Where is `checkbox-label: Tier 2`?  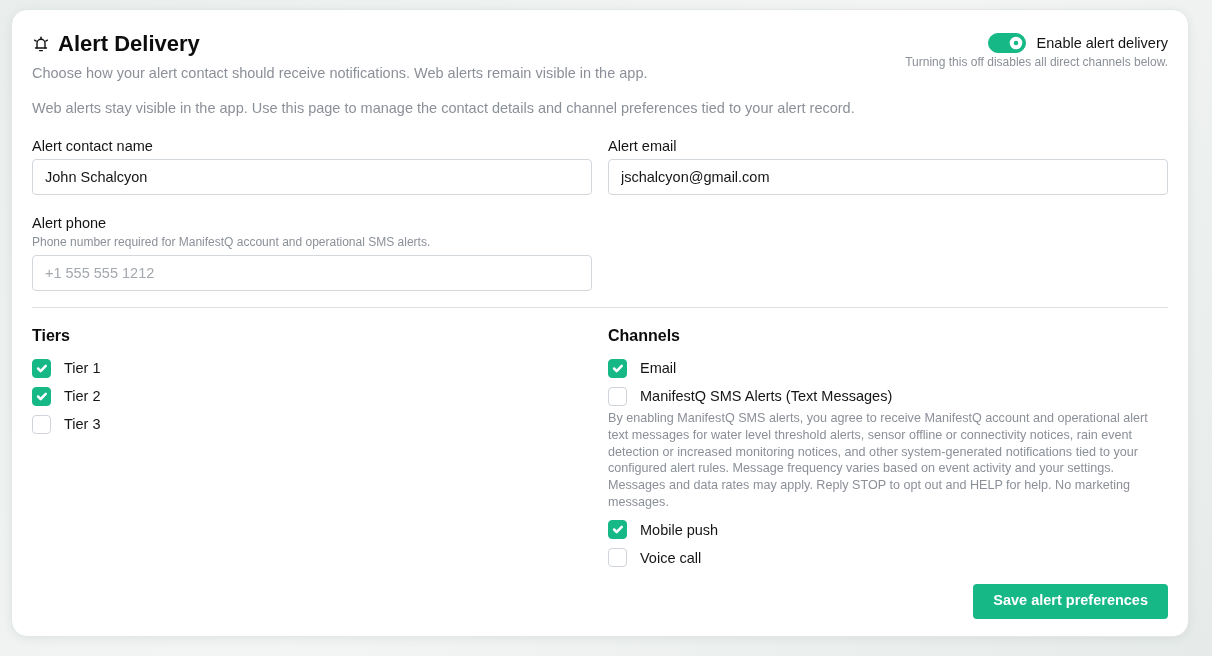 checkbox-label: Tier 2 is located at coordinates (82, 396).